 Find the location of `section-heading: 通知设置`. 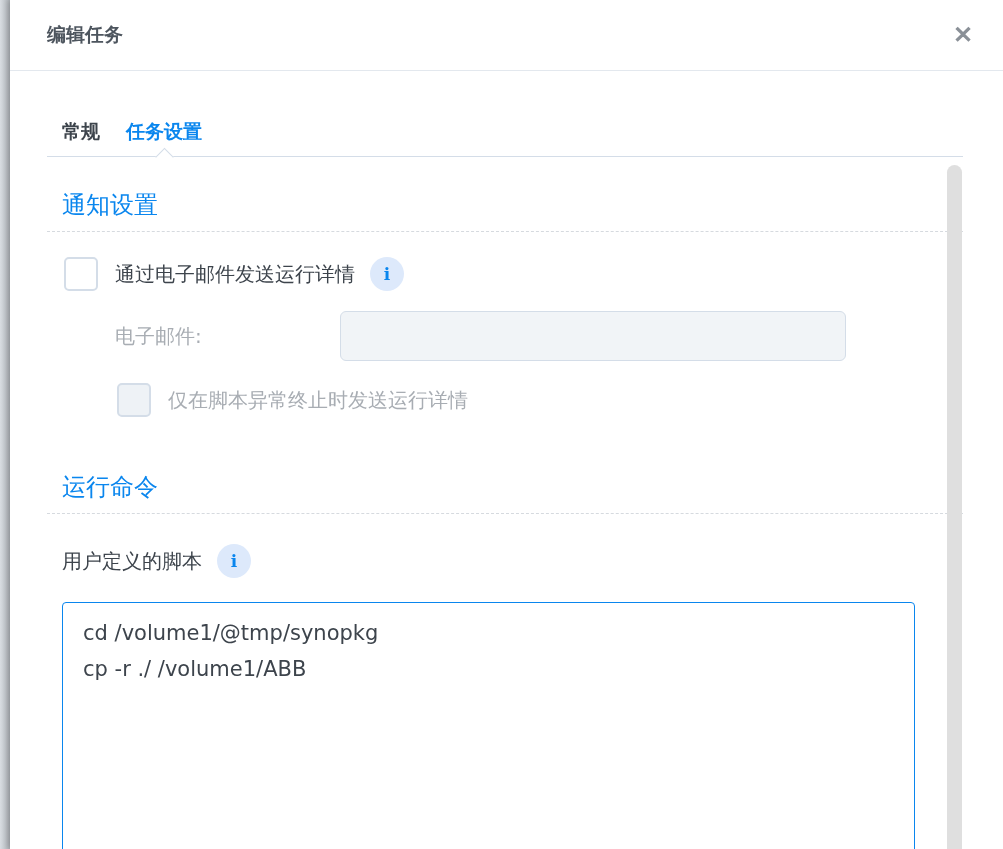

section-heading: 通知设置 is located at coordinates (110, 205).